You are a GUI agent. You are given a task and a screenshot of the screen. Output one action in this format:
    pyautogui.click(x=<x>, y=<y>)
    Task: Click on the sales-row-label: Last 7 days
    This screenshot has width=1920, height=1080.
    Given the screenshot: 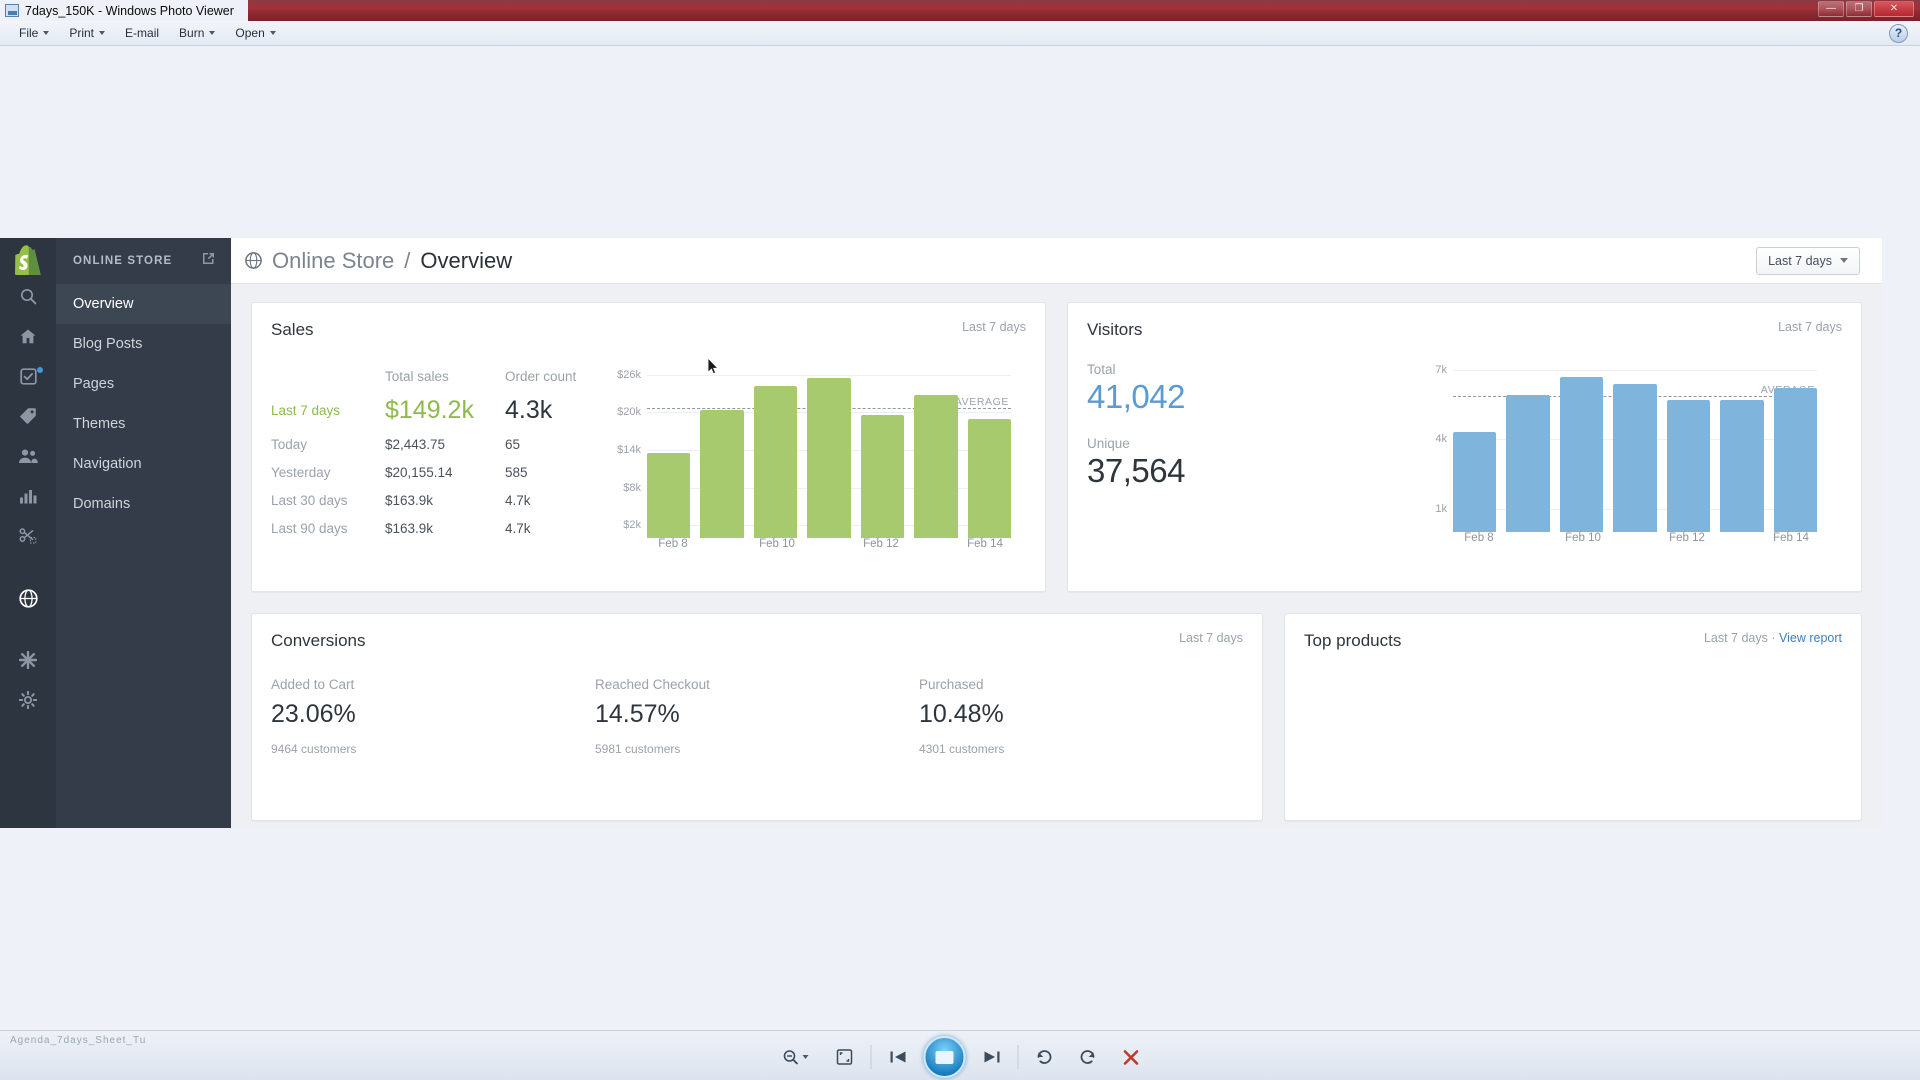 What is the action you would take?
    pyautogui.click(x=306, y=410)
    